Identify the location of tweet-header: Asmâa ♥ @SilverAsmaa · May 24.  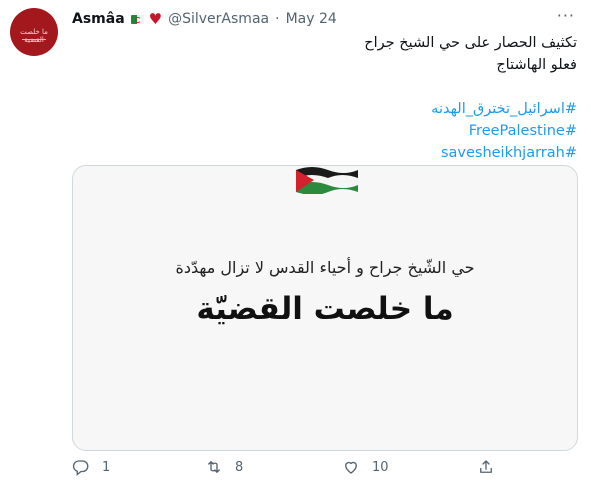
(204, 19).